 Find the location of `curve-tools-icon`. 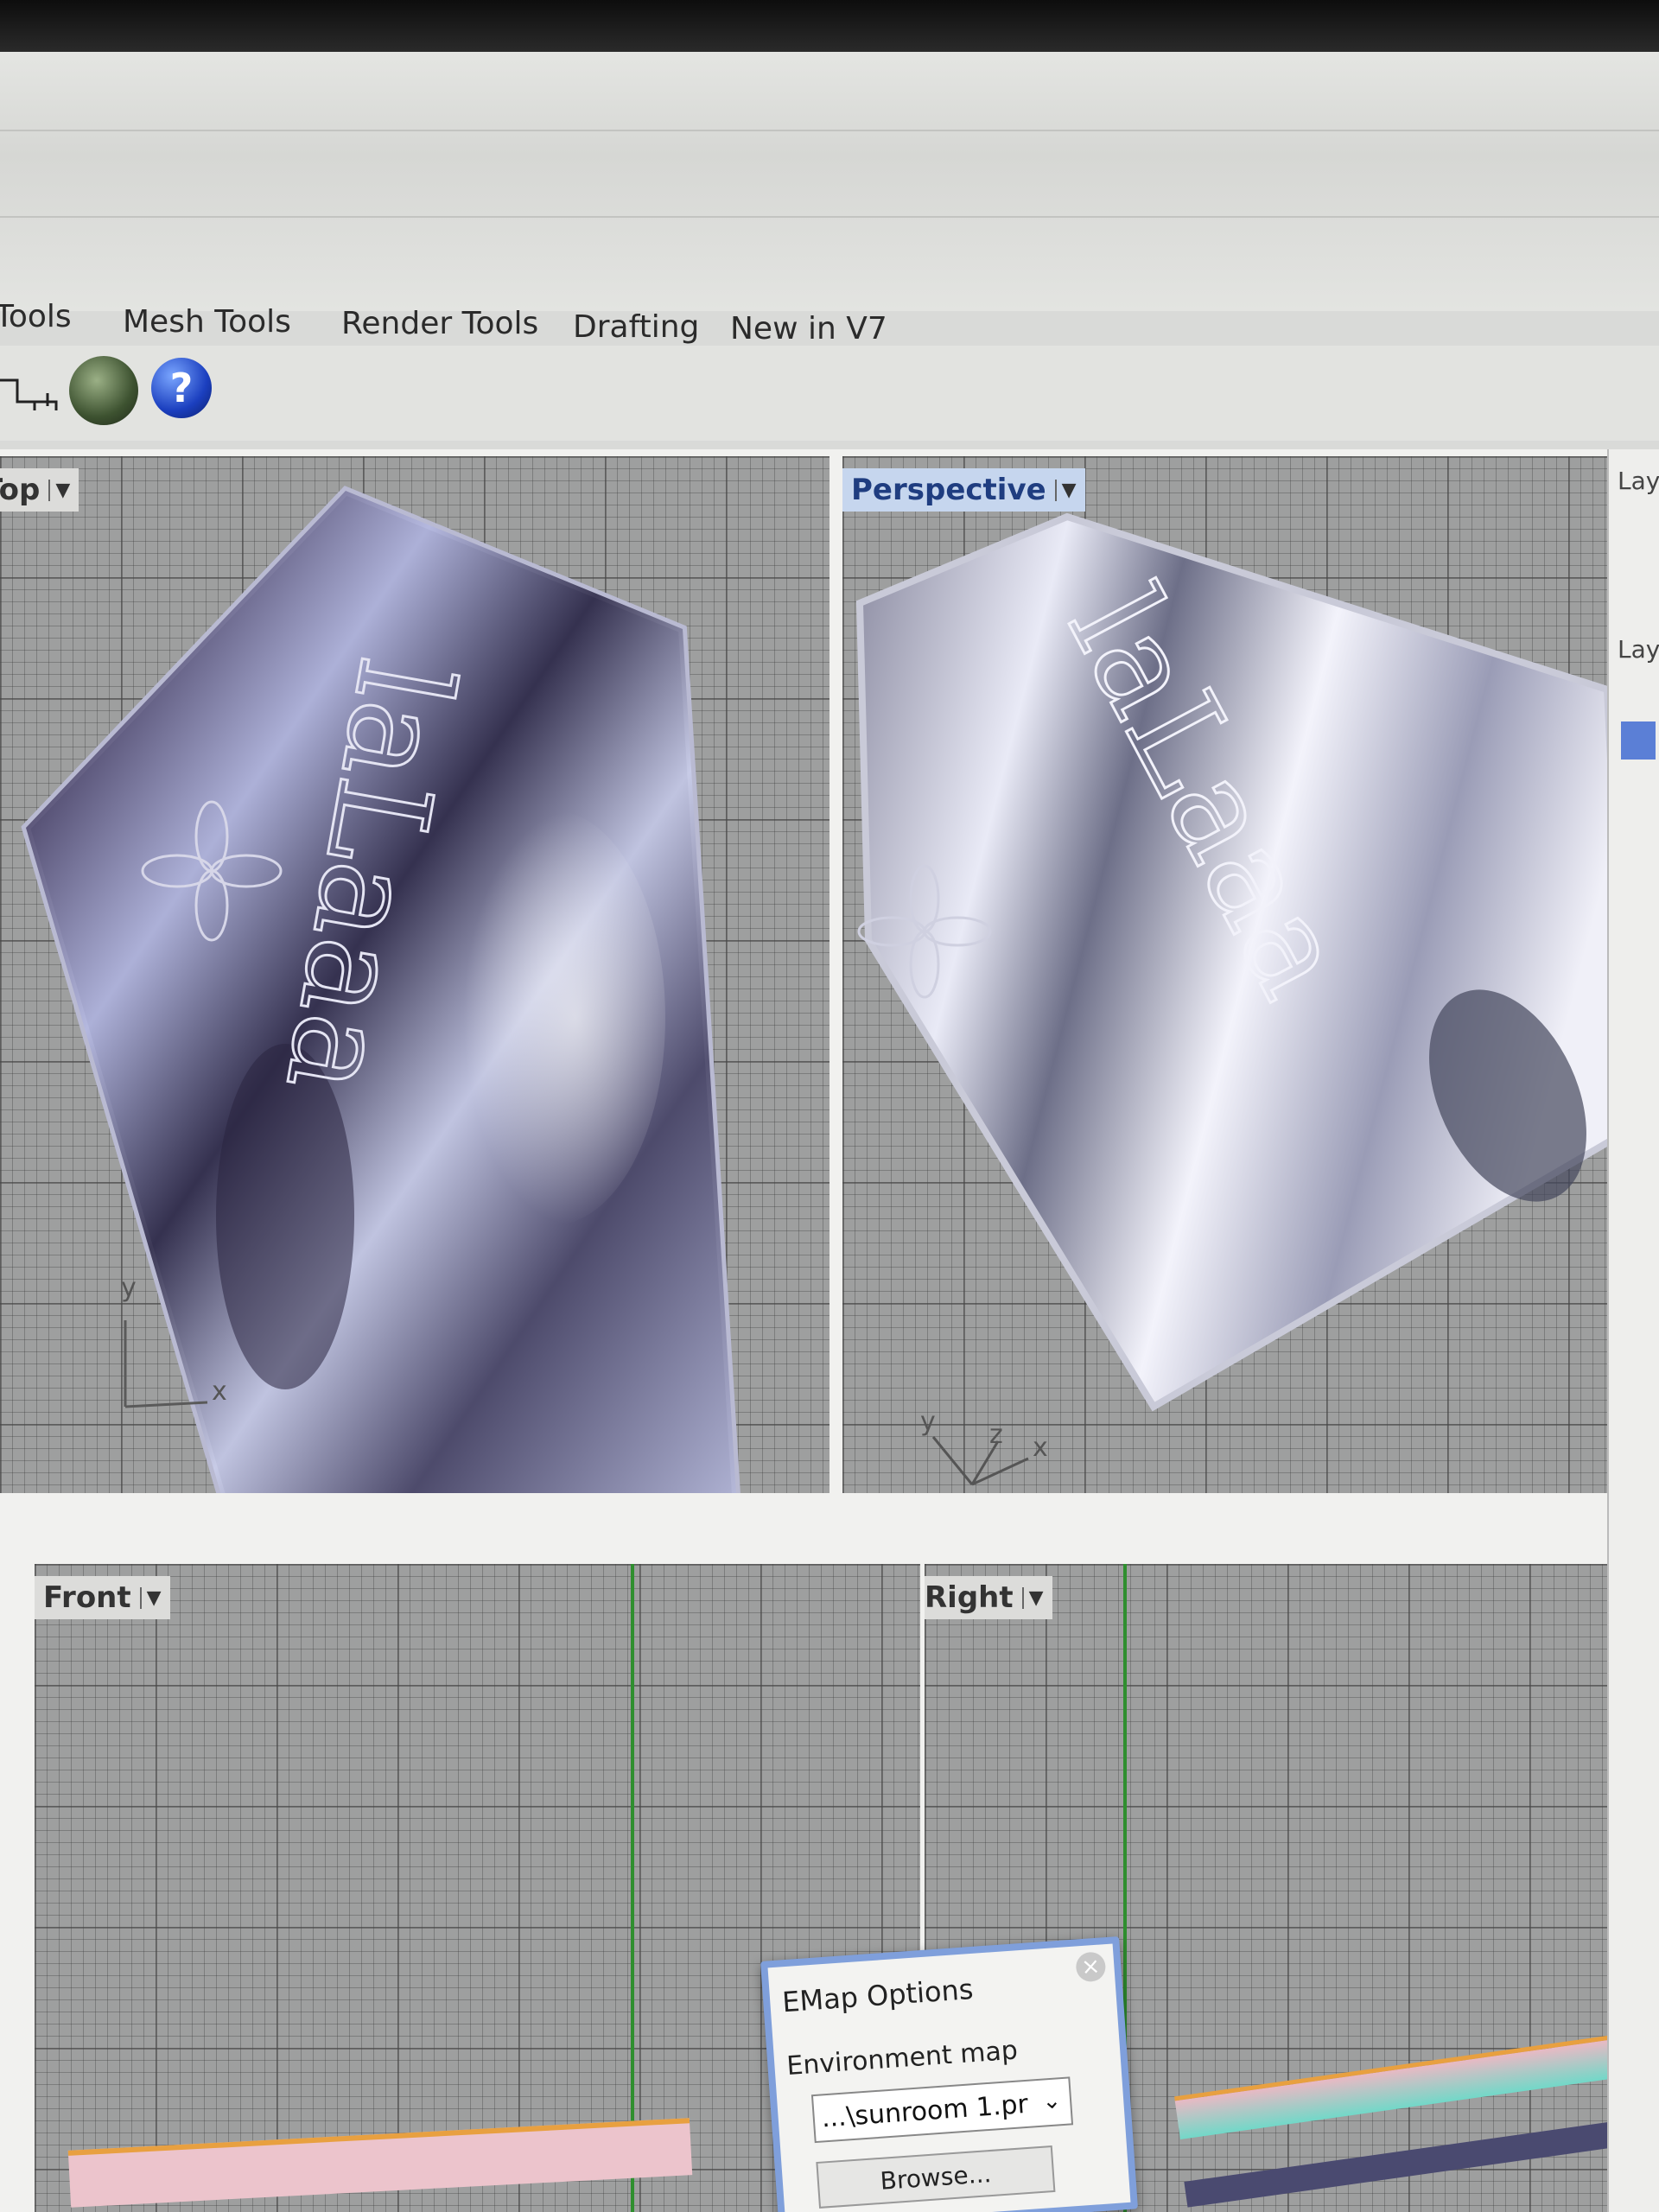

curve-tools-icon is located at coordinates (30, 393).